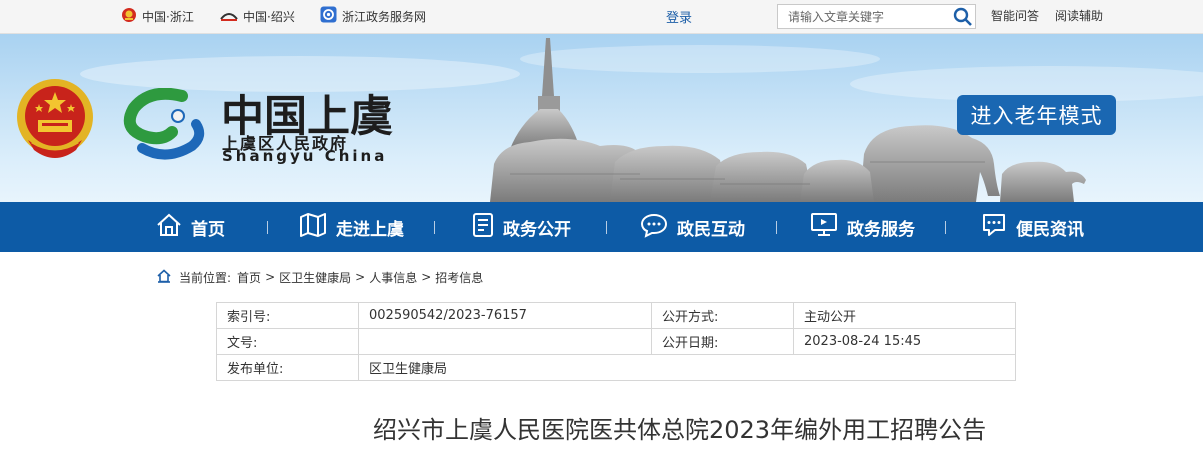 This screenshot has height=455, width=1203. I want to click on nav-item-info: 便民资讯, so click(1032, 227).